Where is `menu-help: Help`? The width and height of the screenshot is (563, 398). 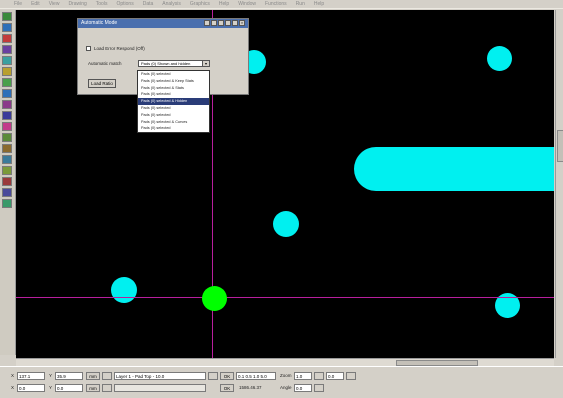
menu-help: Help is located at coordinates (224, 4).